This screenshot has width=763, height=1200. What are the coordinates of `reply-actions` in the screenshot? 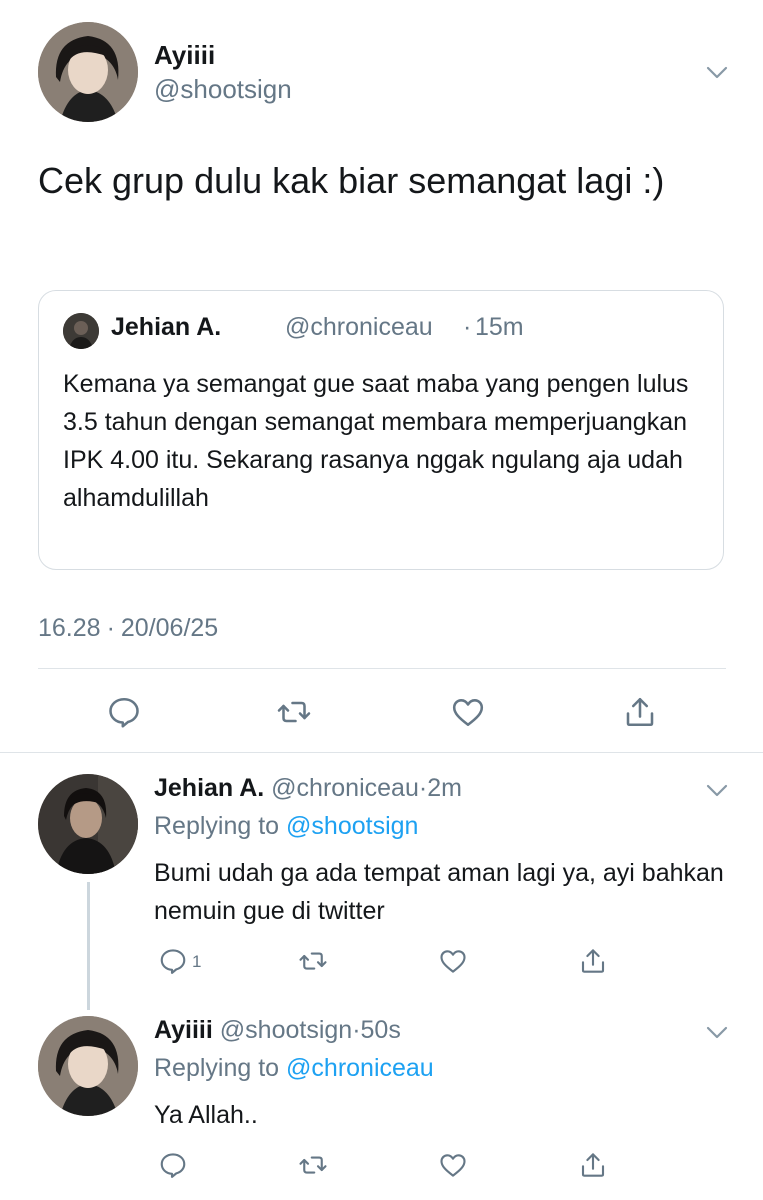 It's located at (439, 1170).